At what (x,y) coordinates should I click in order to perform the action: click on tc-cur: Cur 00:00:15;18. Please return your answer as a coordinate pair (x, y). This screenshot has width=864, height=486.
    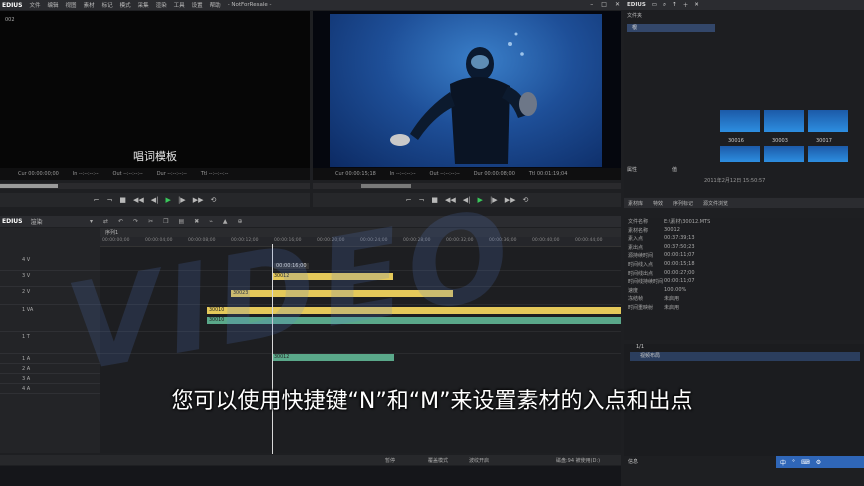
    Looking at the image, I should click on (355, 174).